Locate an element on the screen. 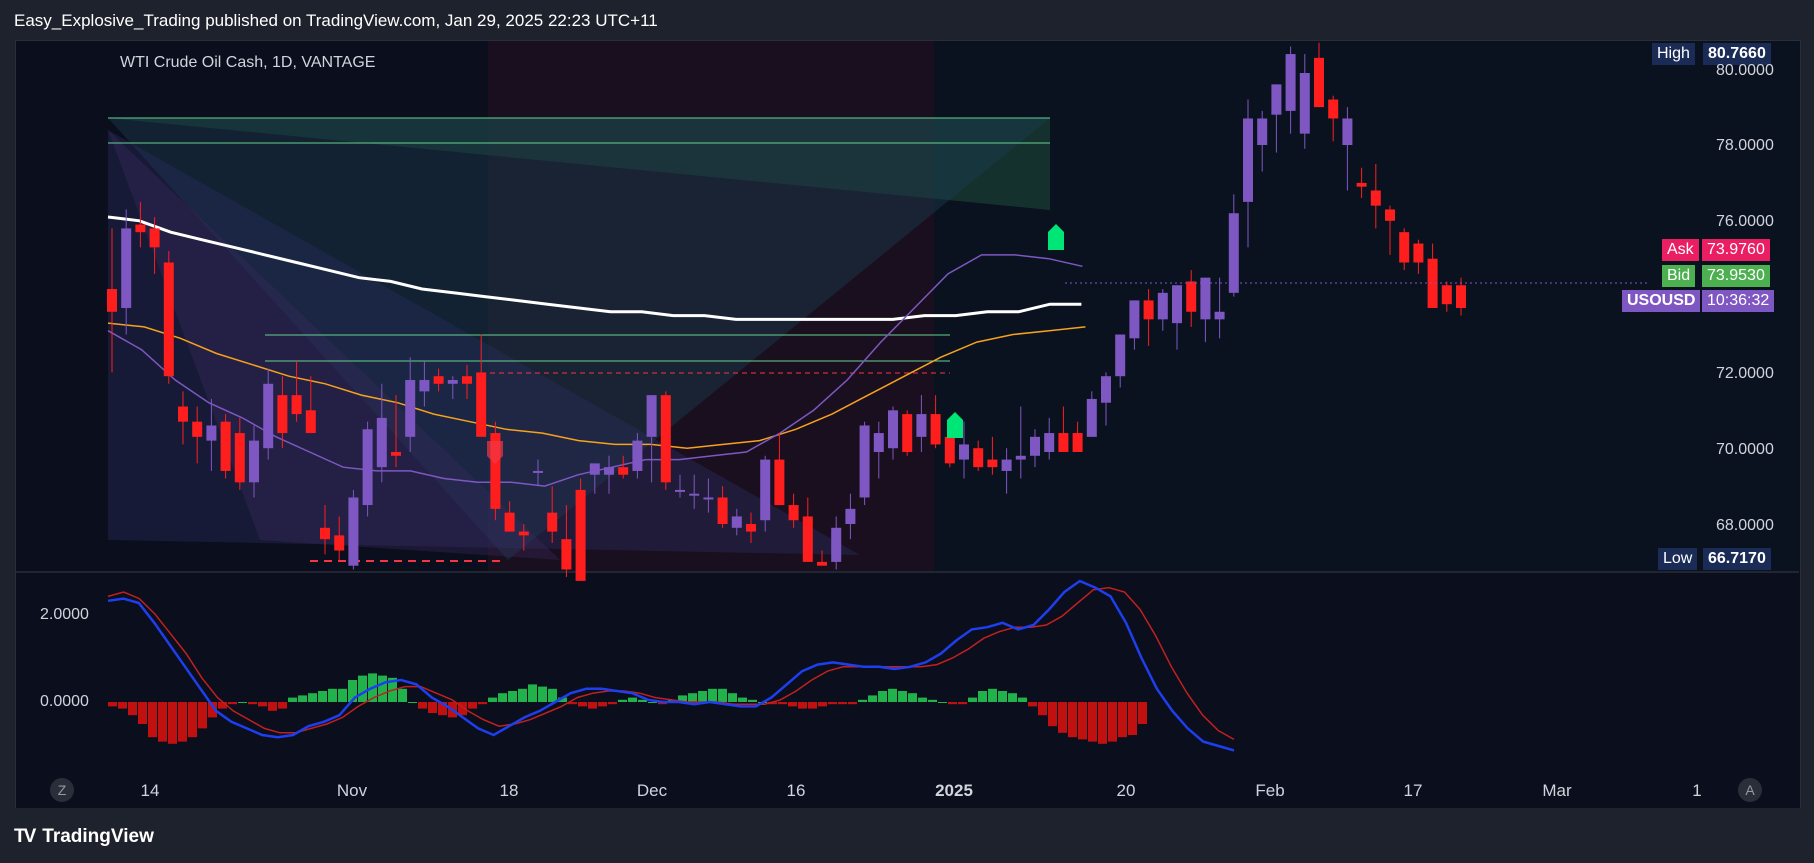 This screenshot has width=1814, height=863. footer-bar is located at coordinates (907, 835).